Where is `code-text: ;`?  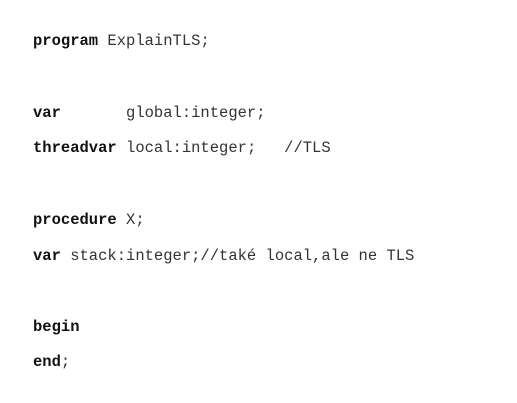
code-text: ; is located at coordinates (65, 362).